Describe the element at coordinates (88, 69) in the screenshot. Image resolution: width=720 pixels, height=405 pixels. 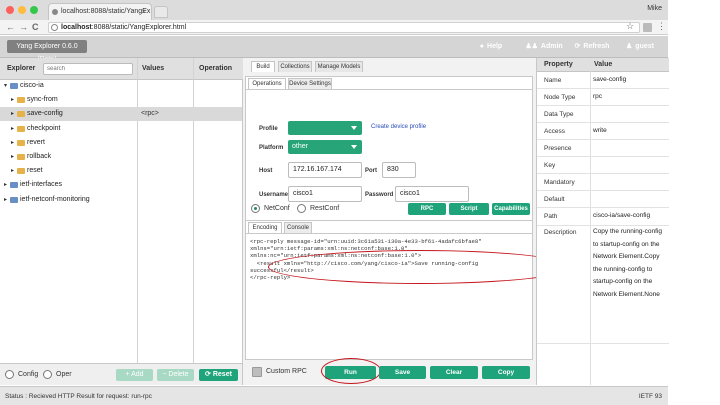
I see `explorer-search-input` at that location.